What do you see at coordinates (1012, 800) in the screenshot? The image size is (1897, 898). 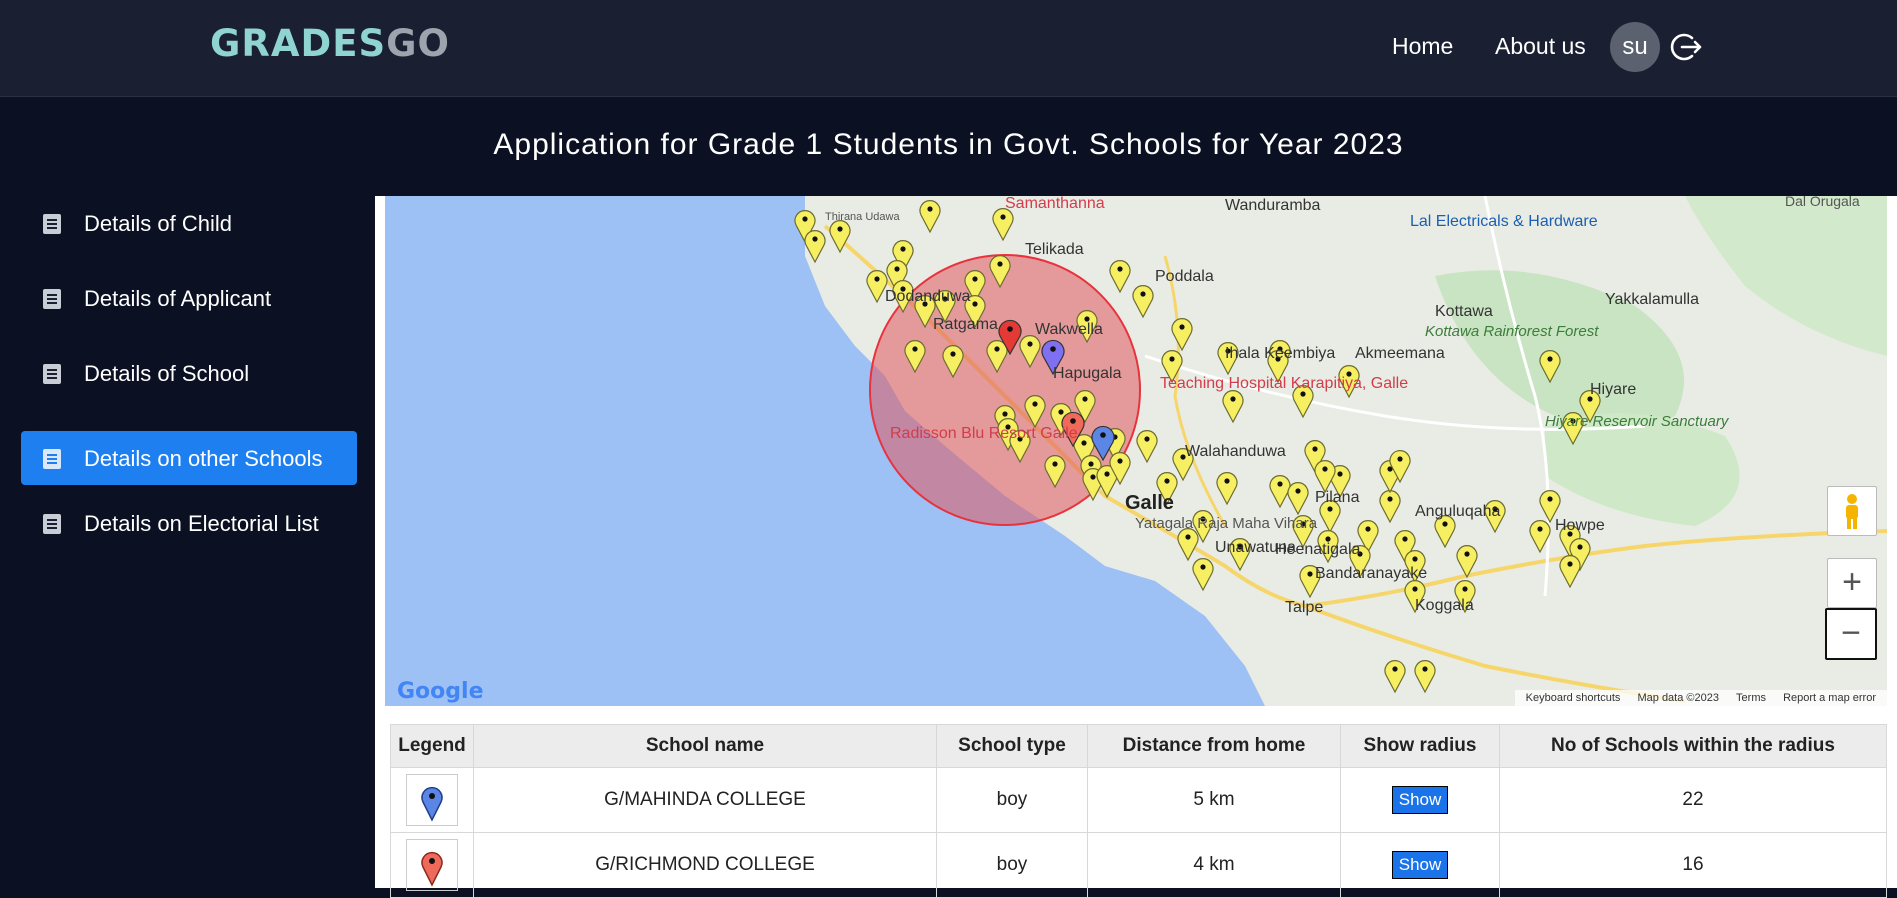 I see `school-type-cell: boy` at bounding box center [1012, 800].